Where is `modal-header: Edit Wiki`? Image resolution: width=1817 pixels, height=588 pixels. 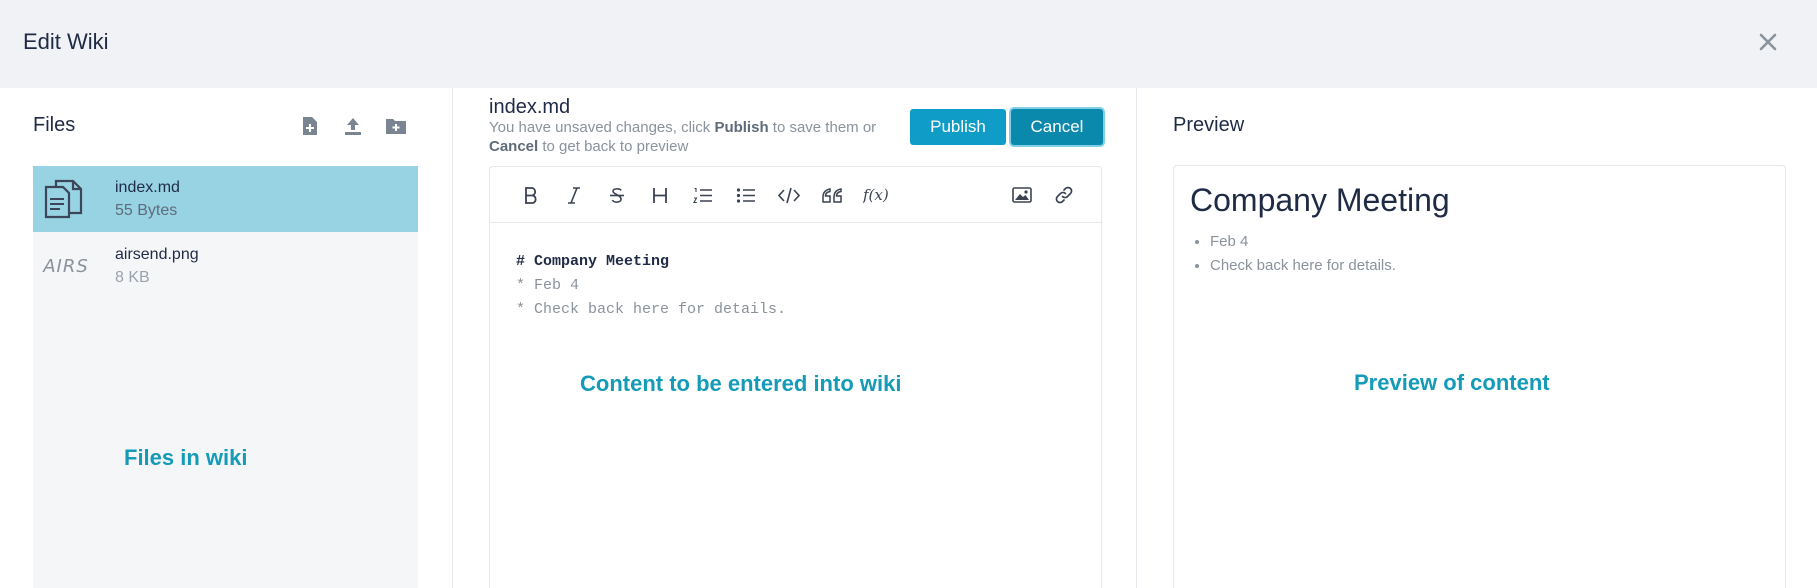 modal-header: Edit Wiki is located at coordinates (908, 44).